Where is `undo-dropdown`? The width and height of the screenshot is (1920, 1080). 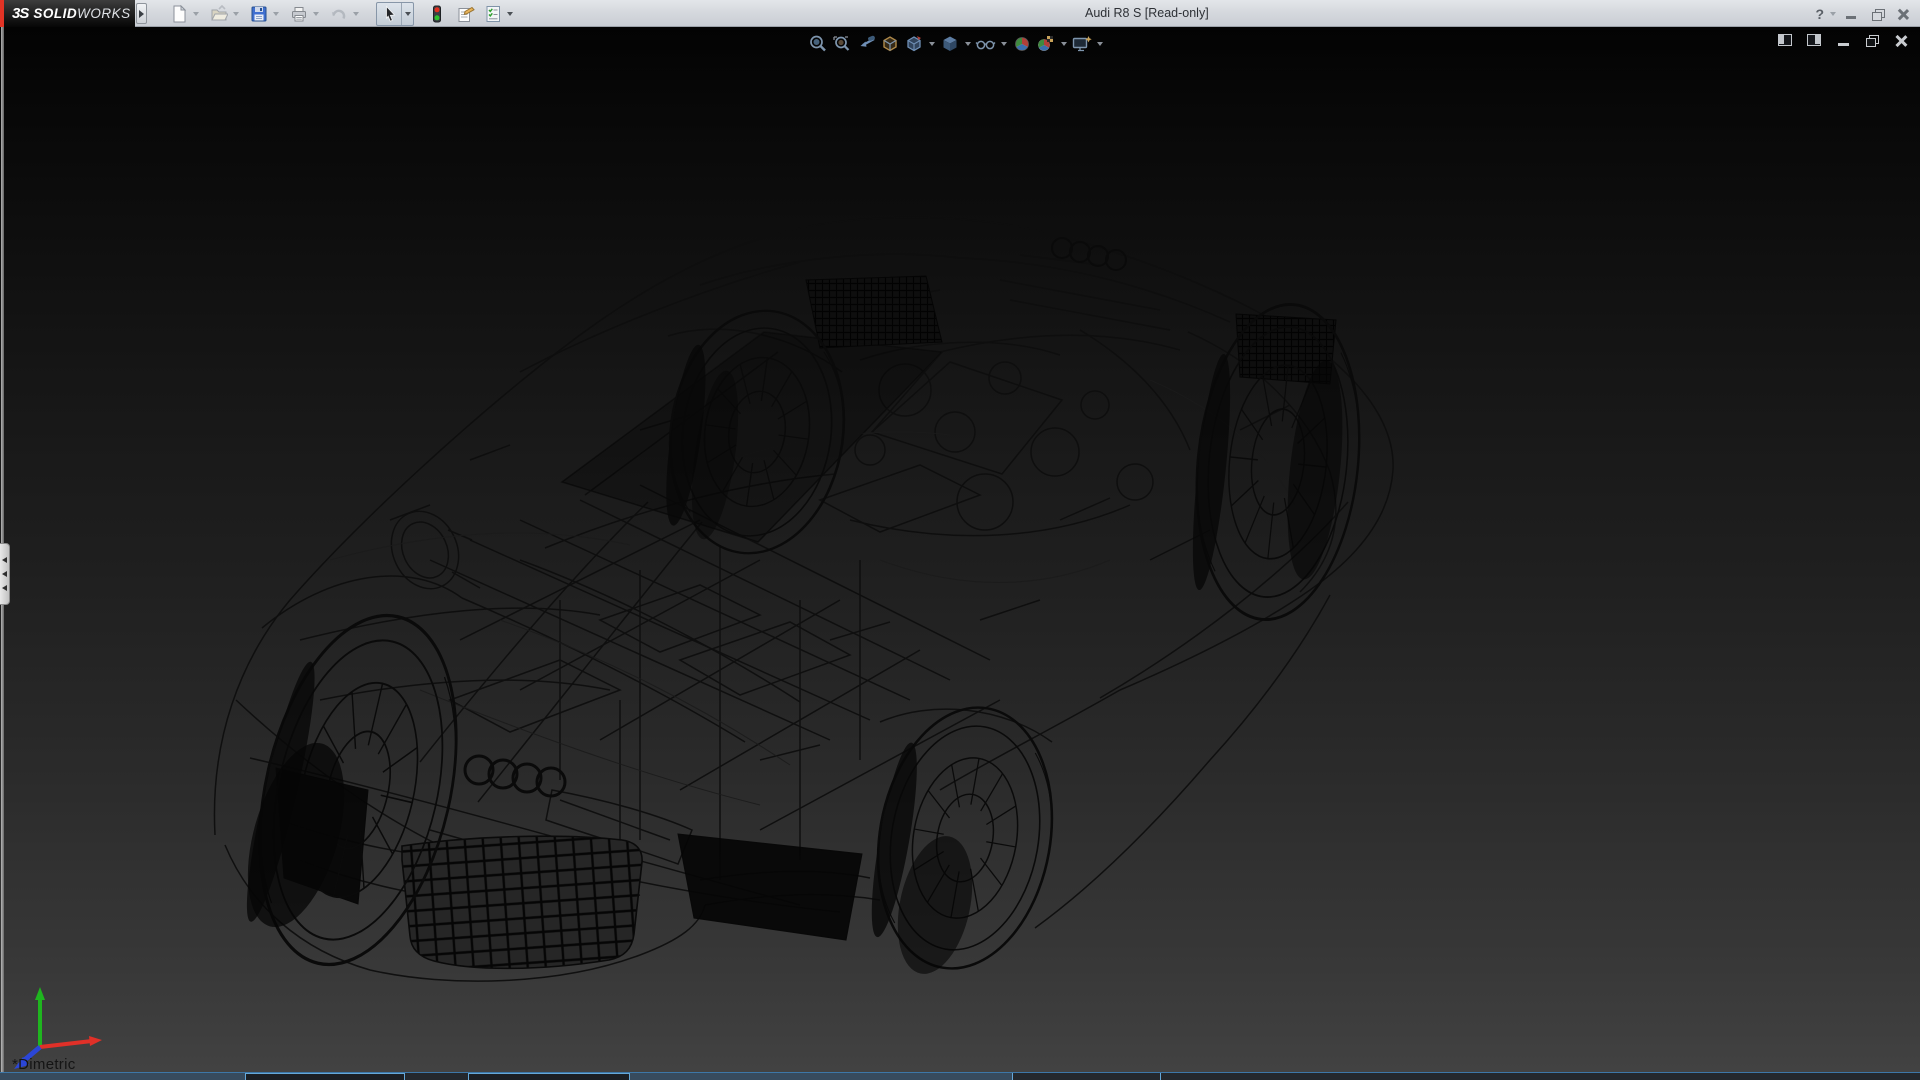
undo-dropdown is located at coordinates (356, 14).